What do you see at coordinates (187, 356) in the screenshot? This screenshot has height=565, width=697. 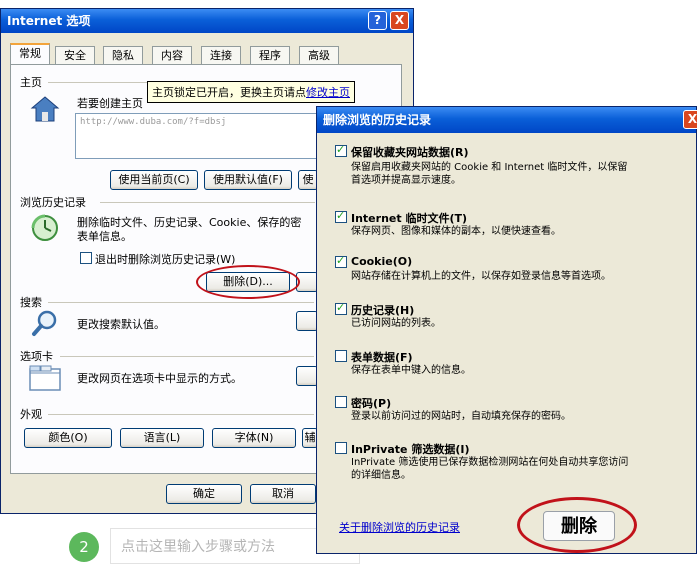 I see `tabs-divider` at bounding box center [187, 356].